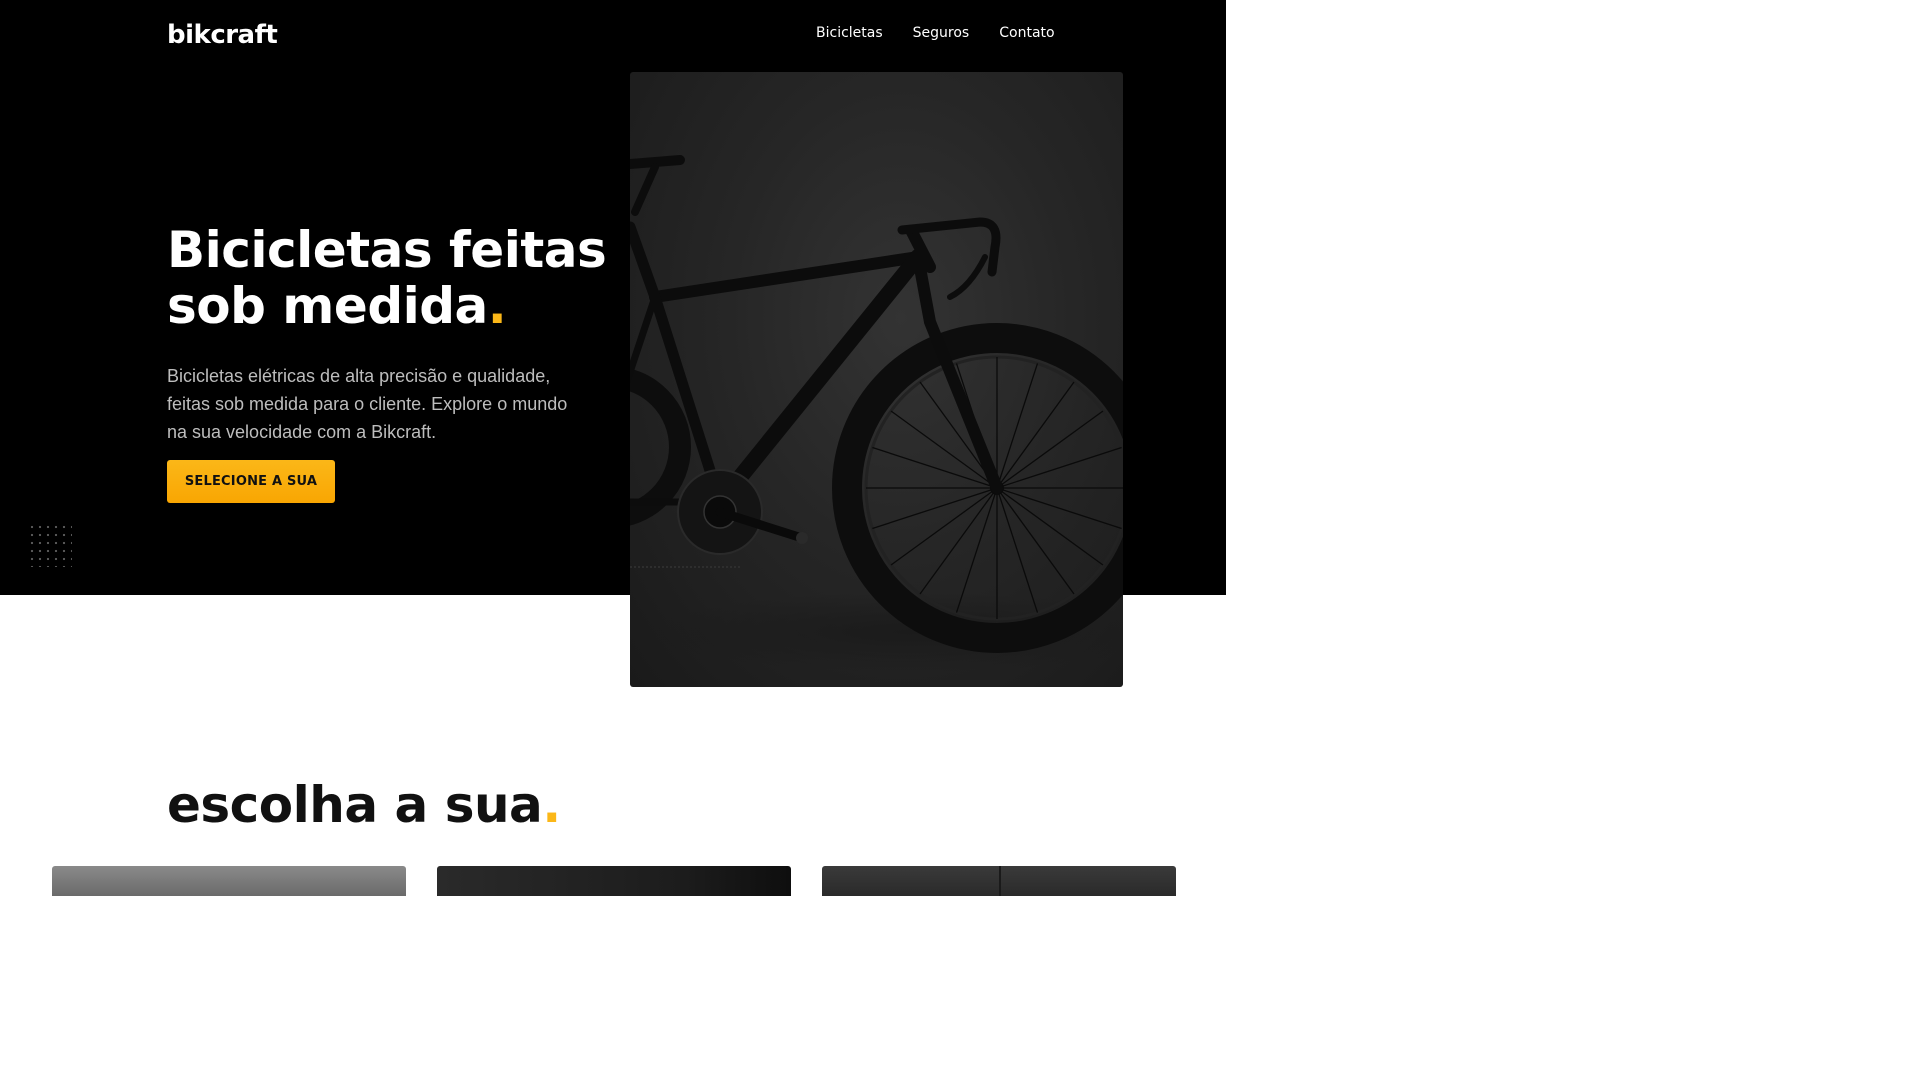 The height and width of the screenshot is (1090, 1920). I want to click on select-bike-button: SELECIONE A SUA, so click(251, 481).